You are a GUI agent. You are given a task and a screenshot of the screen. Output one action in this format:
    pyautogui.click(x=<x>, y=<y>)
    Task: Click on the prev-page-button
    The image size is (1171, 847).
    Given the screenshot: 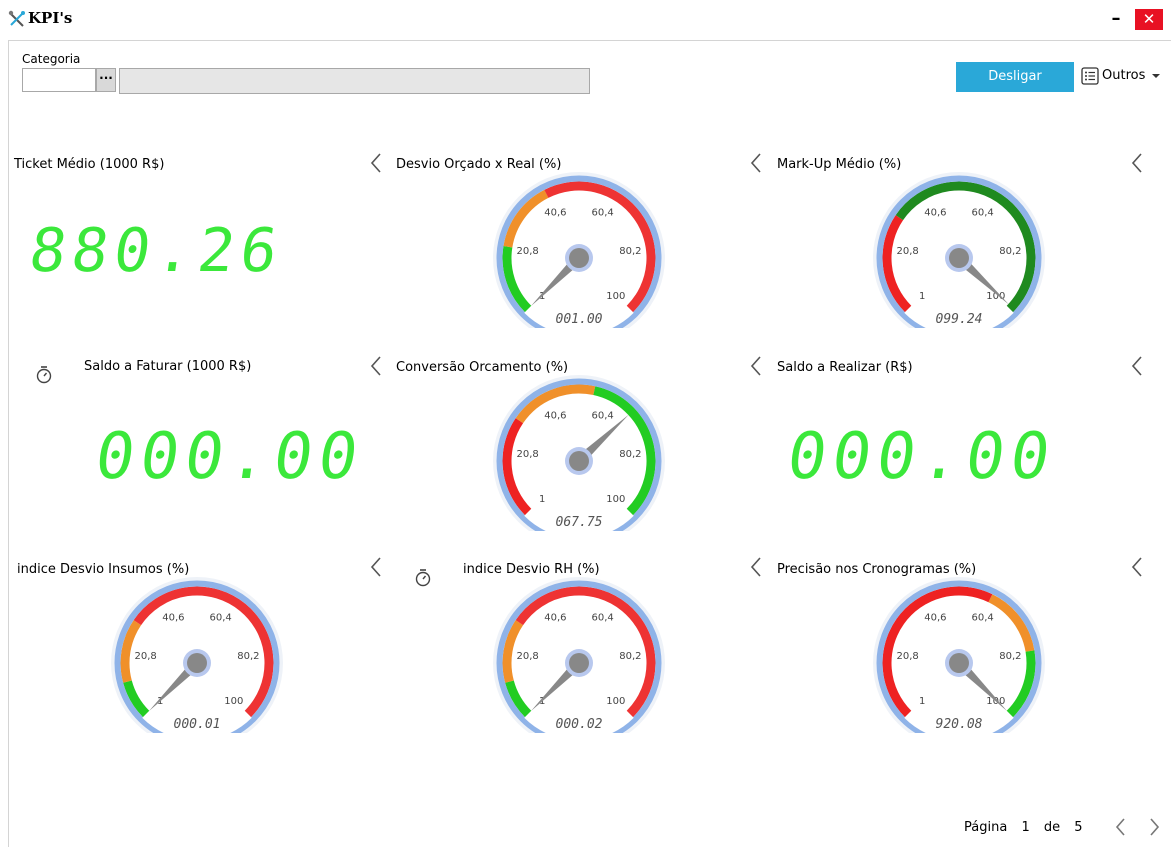 What is the action you would take?
    pyautogui.click(x=1120, y=827)
    